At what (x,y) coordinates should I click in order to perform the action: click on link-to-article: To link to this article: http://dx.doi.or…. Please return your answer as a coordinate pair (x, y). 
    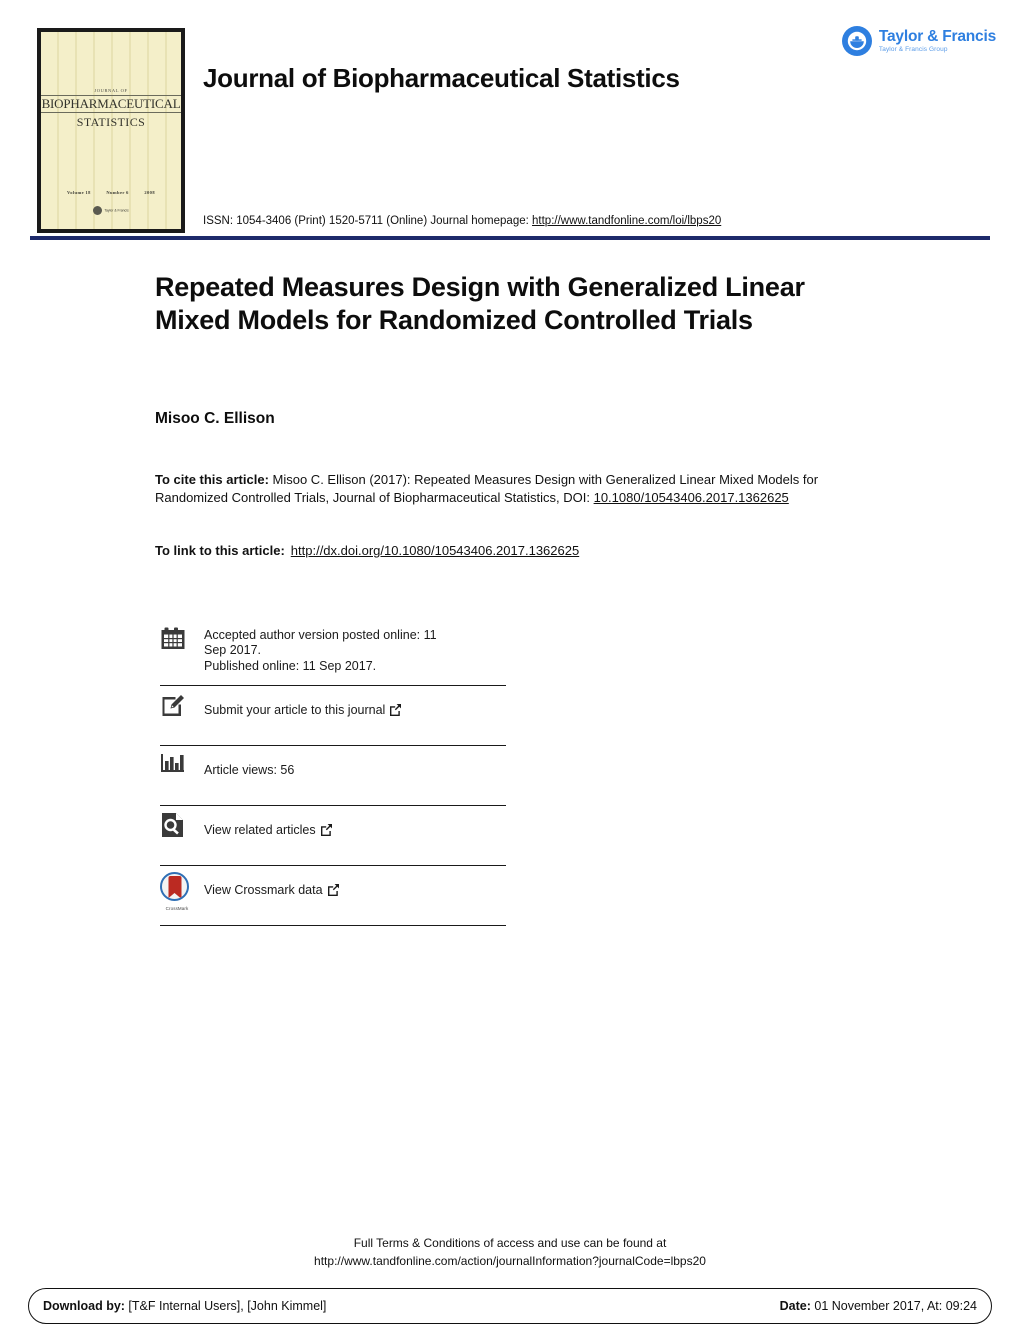
    Looking at the image, I should click on (367, 550).